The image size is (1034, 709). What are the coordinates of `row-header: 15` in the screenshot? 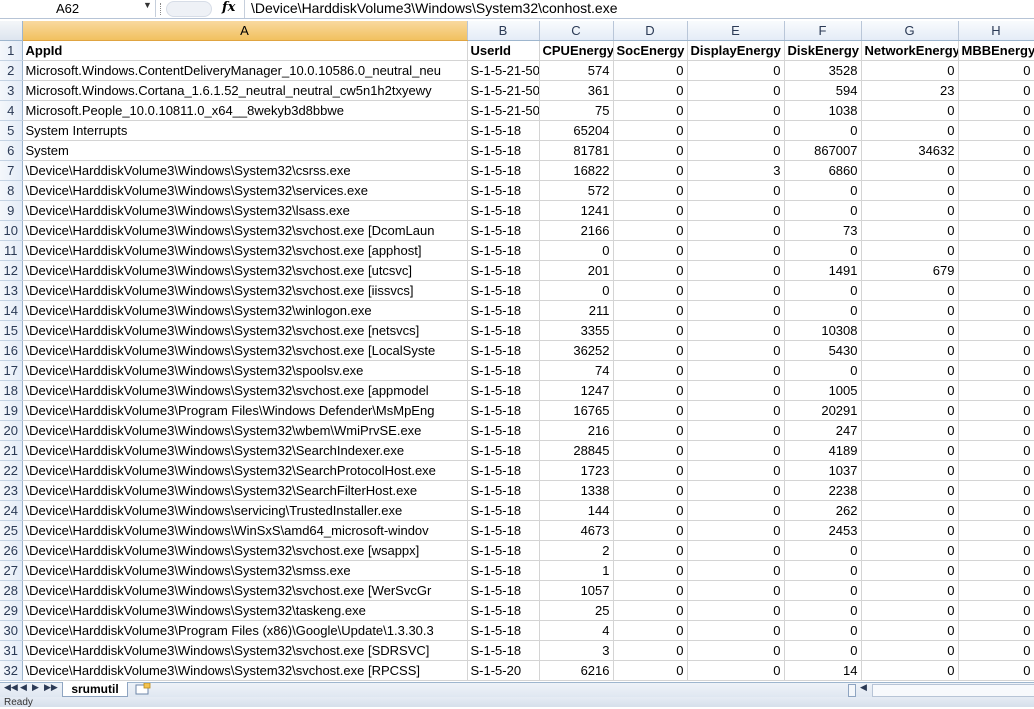 It's located at (11, 330).